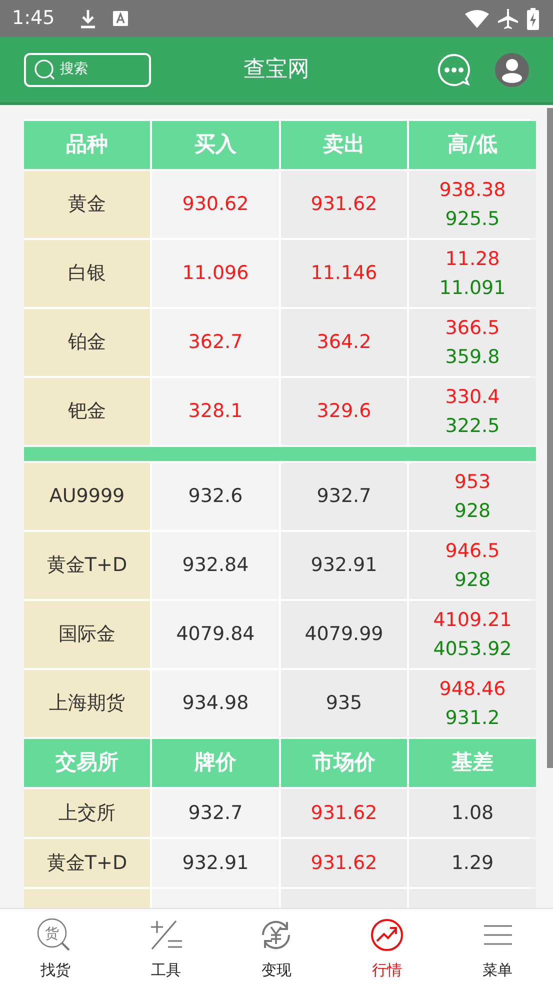  Describe the element at coordinates (215, 145) in the screenshot. I see `column-header: 买入` at that location.